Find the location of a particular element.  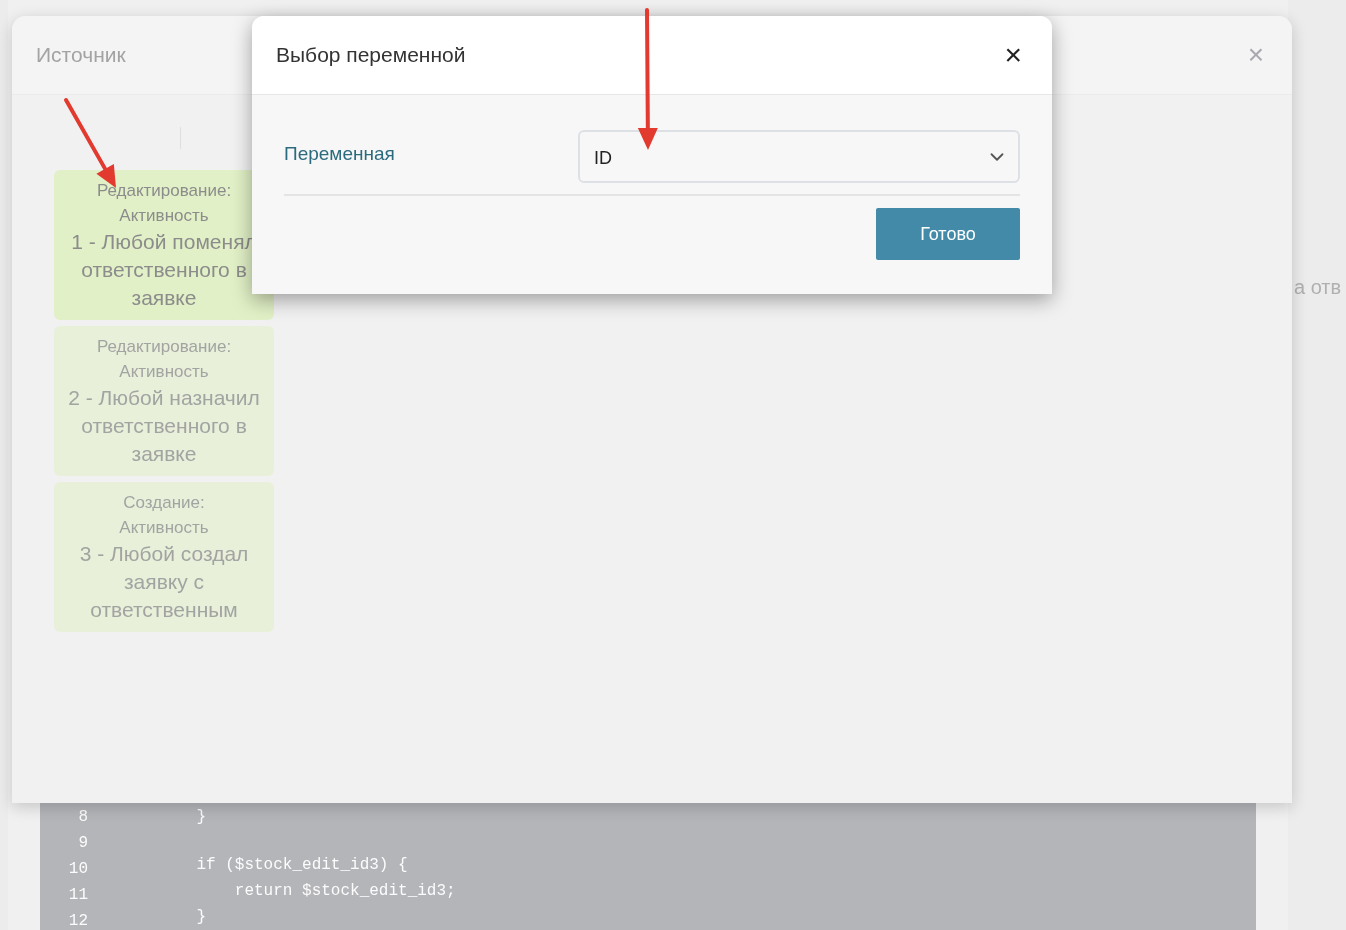

line-number: 10 is located at coordinates (78, 869).